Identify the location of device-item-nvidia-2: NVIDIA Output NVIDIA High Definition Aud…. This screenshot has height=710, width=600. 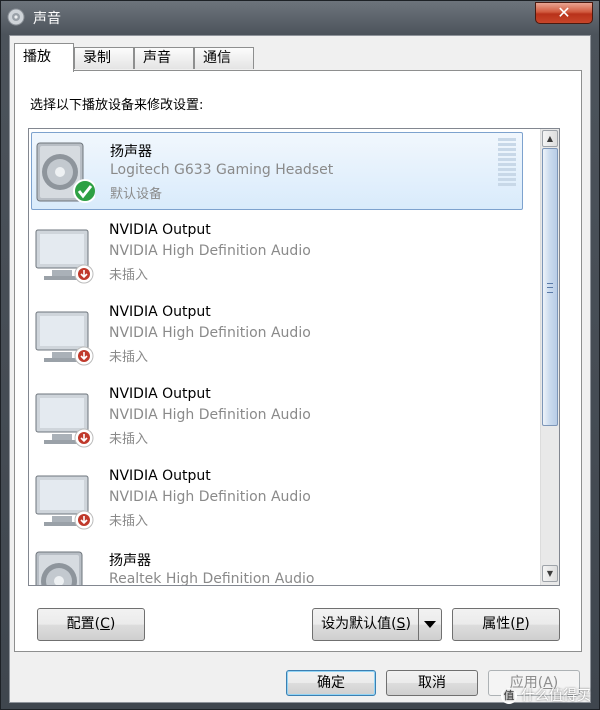
(277, 335).